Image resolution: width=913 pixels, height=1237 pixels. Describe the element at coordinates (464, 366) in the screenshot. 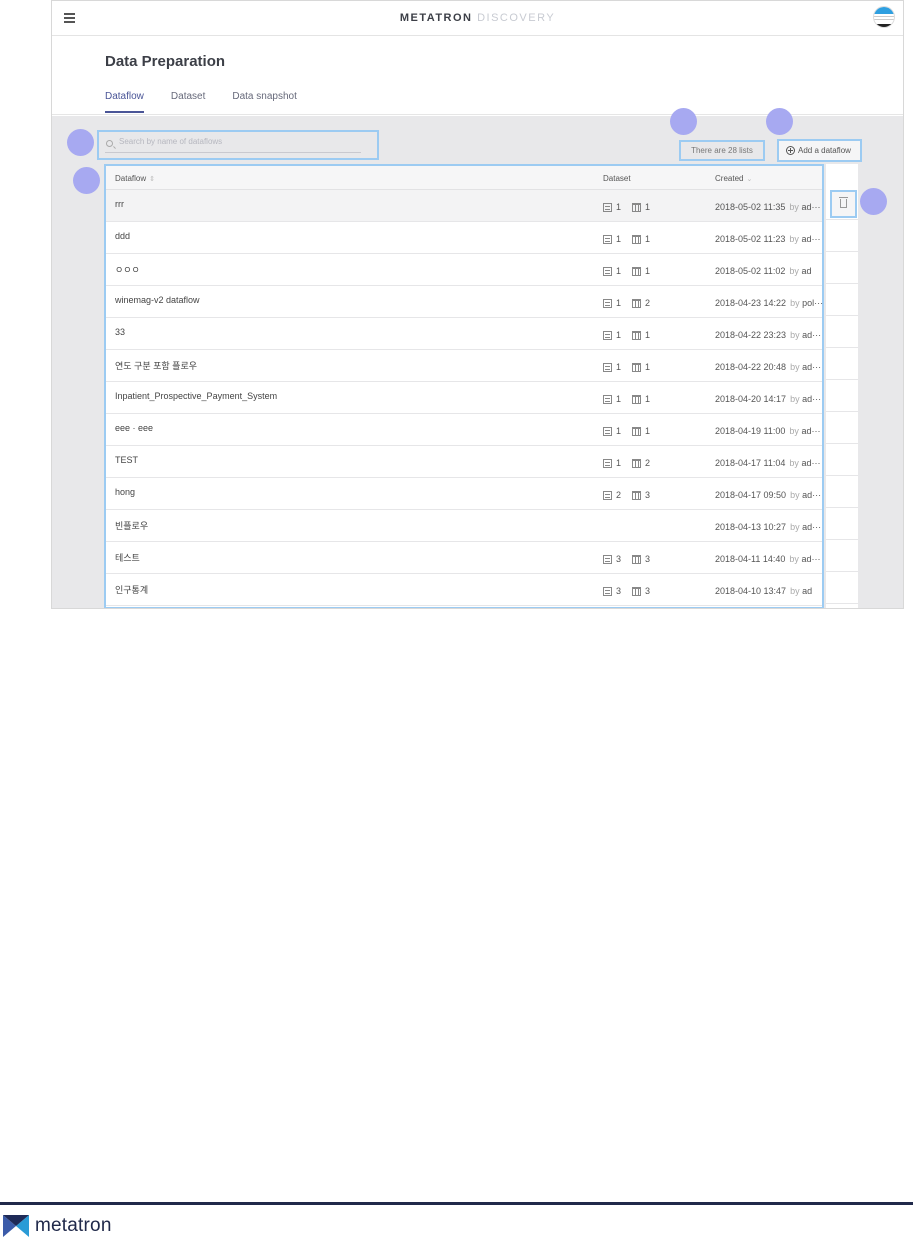

I see `table-row: 연도 구분 포함 플로우 1 1 2018-04-22 20:48 by ad···` at that location.